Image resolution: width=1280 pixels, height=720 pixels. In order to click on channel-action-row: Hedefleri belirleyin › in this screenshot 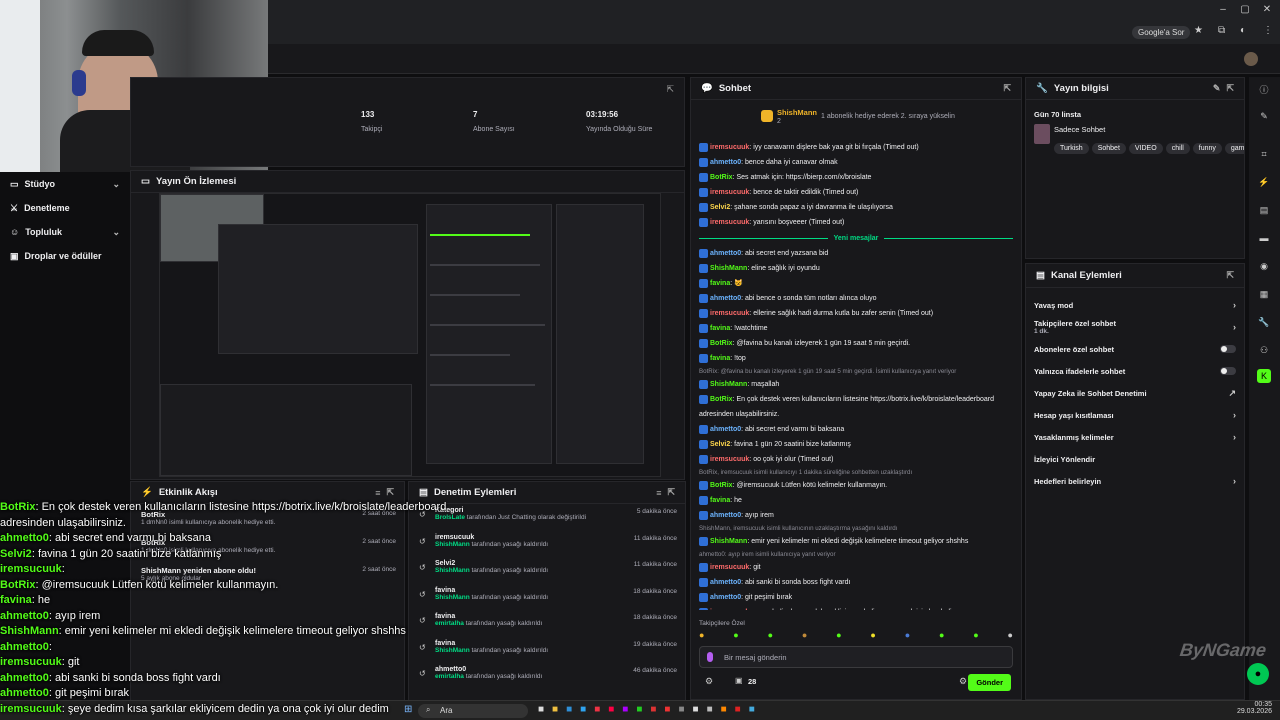, I will do `click(1135, 481)`.